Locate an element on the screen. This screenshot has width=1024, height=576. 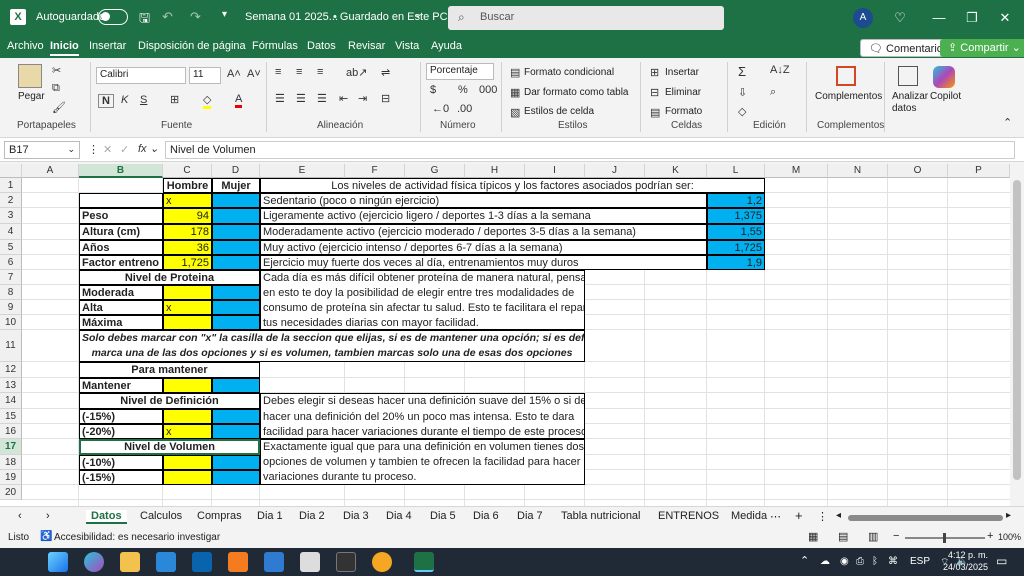
accessibility-status: Accesibilidad: es necesario investigar is located at coordinates (137, 537).